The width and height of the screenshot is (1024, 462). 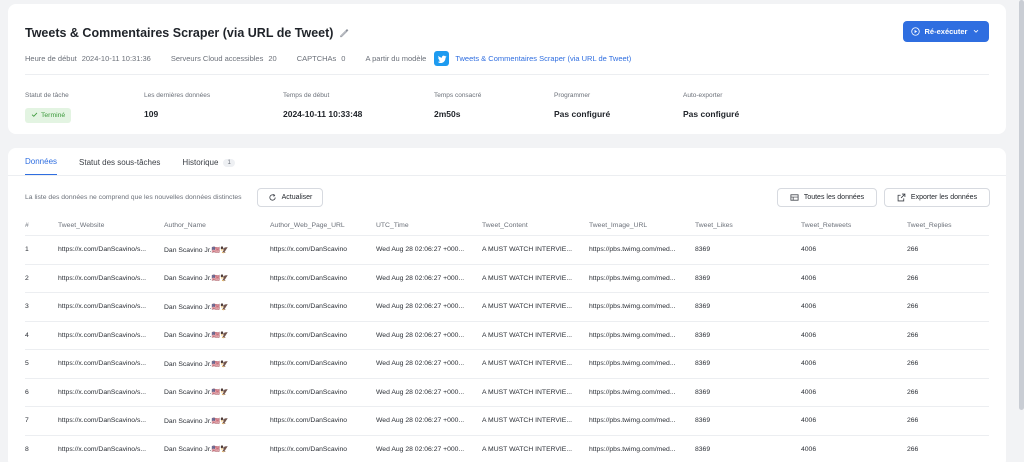 What do you see at coordinates (41, 166) in the screenshot?
I see `tab-data: Données` at bounding box center [41, 166].